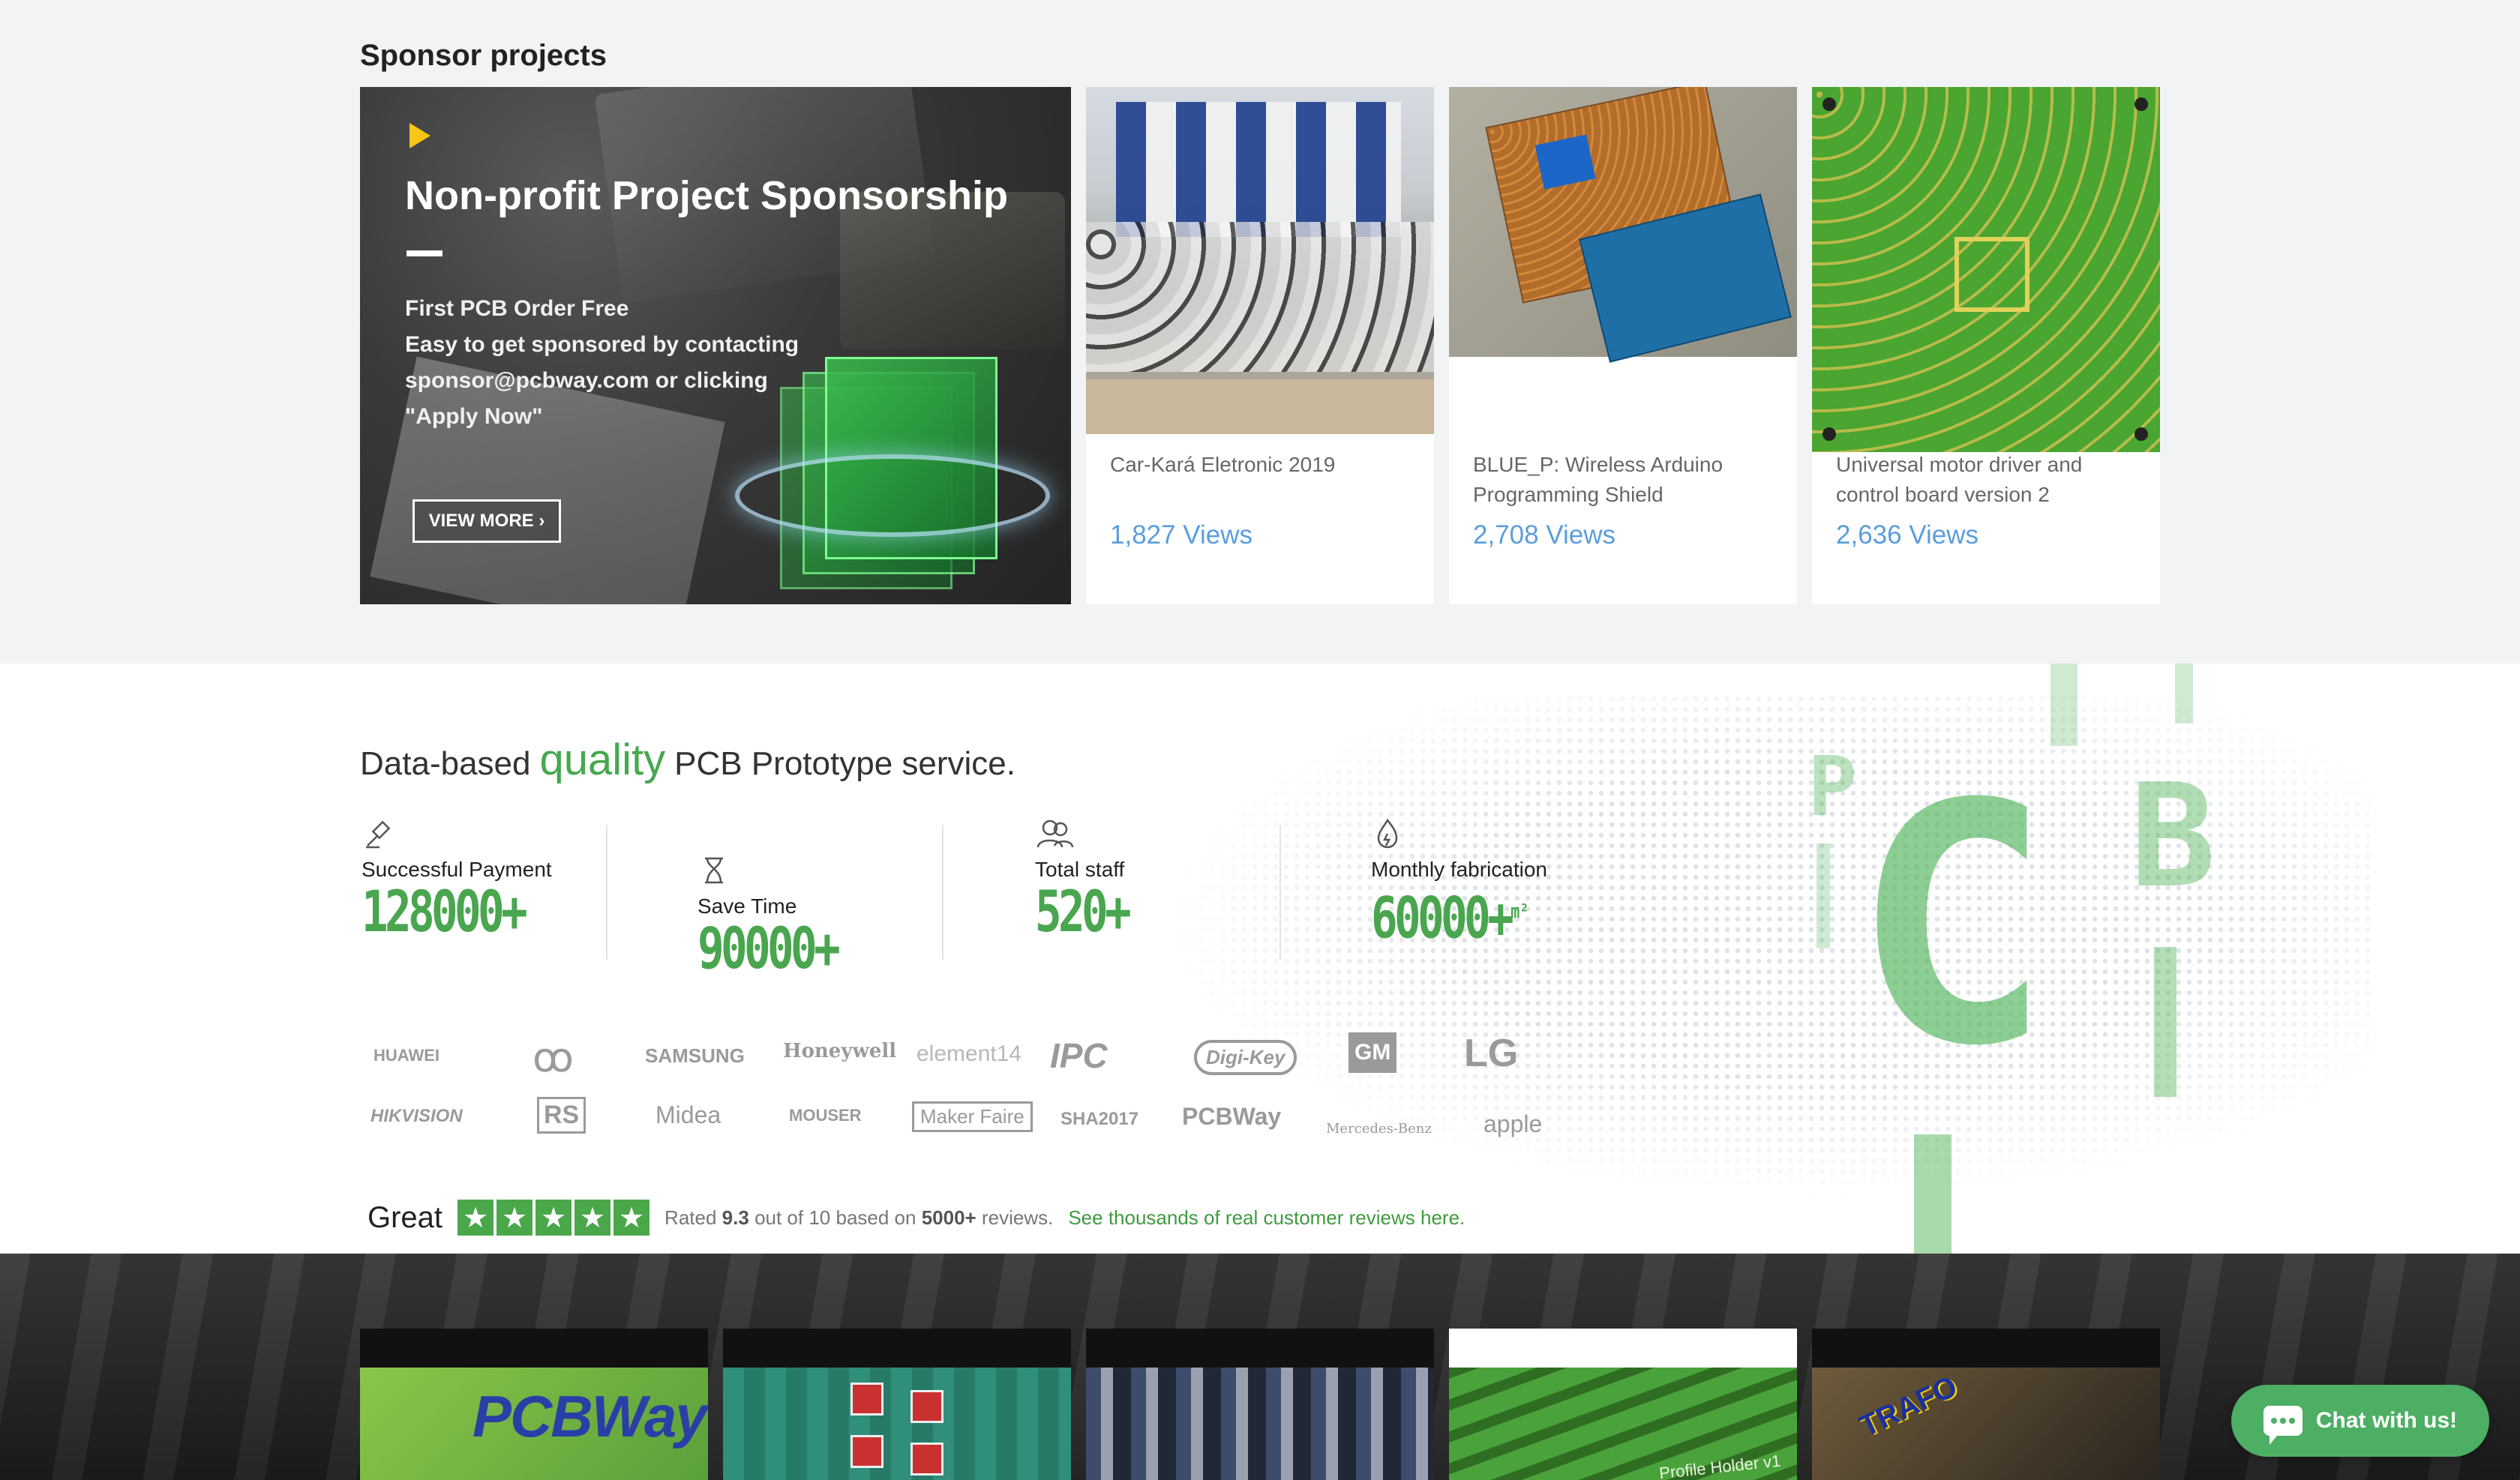 The image size is (2520, 1480). I want to click on project-card: Car-Kará Eletronic 2019 1,827 Views, so click(1260, 345).